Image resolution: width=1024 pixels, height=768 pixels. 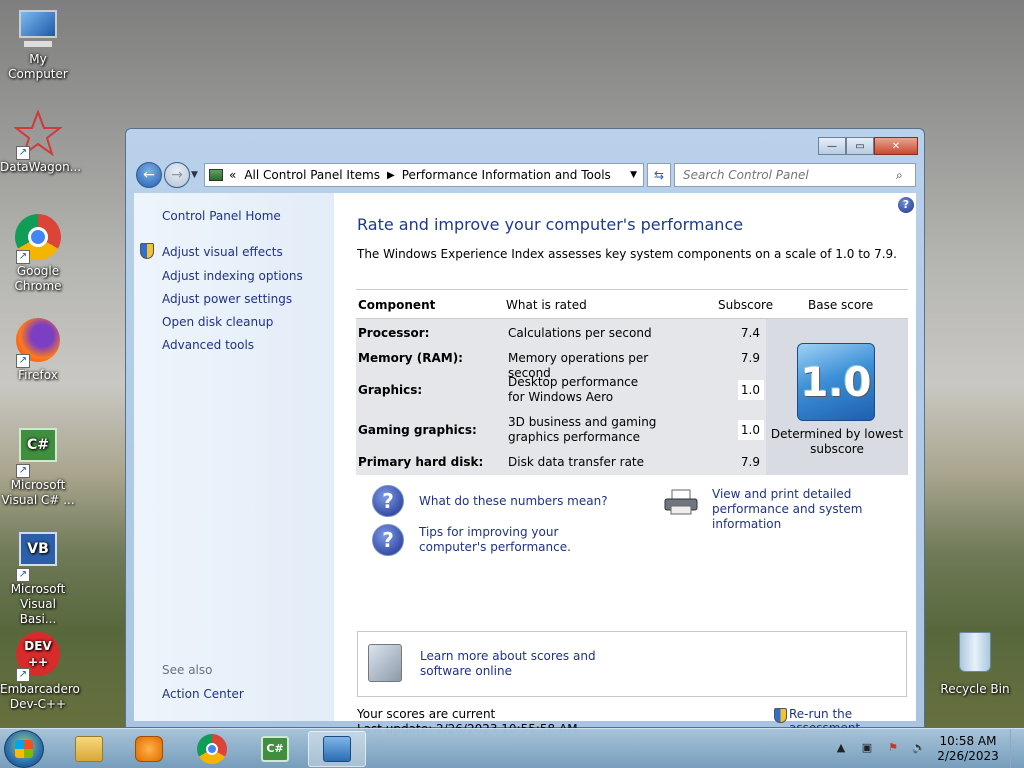 I want to click on taskbar-control-panel, so click(x=337, y=749).